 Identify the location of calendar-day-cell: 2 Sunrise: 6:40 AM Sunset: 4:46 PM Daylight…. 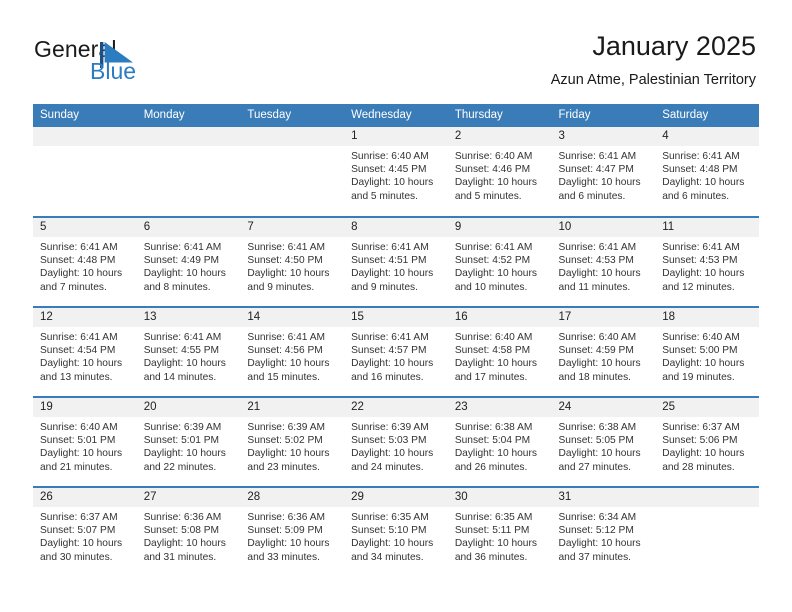
(499, 172).